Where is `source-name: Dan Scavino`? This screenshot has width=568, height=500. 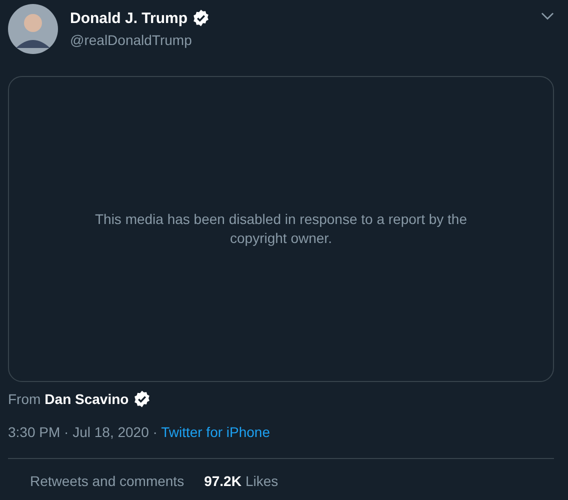 source-name: Dan Scavino is located at coordinates (86, 399).